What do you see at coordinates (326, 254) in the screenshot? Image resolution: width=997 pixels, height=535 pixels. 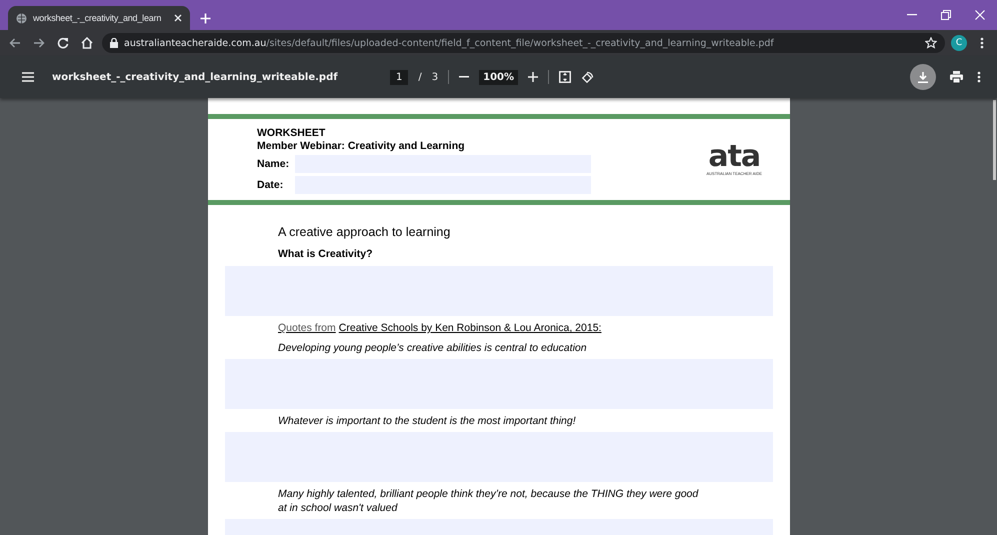 I see `question-text: What is Creativity?` at bounding box center [326, 254].